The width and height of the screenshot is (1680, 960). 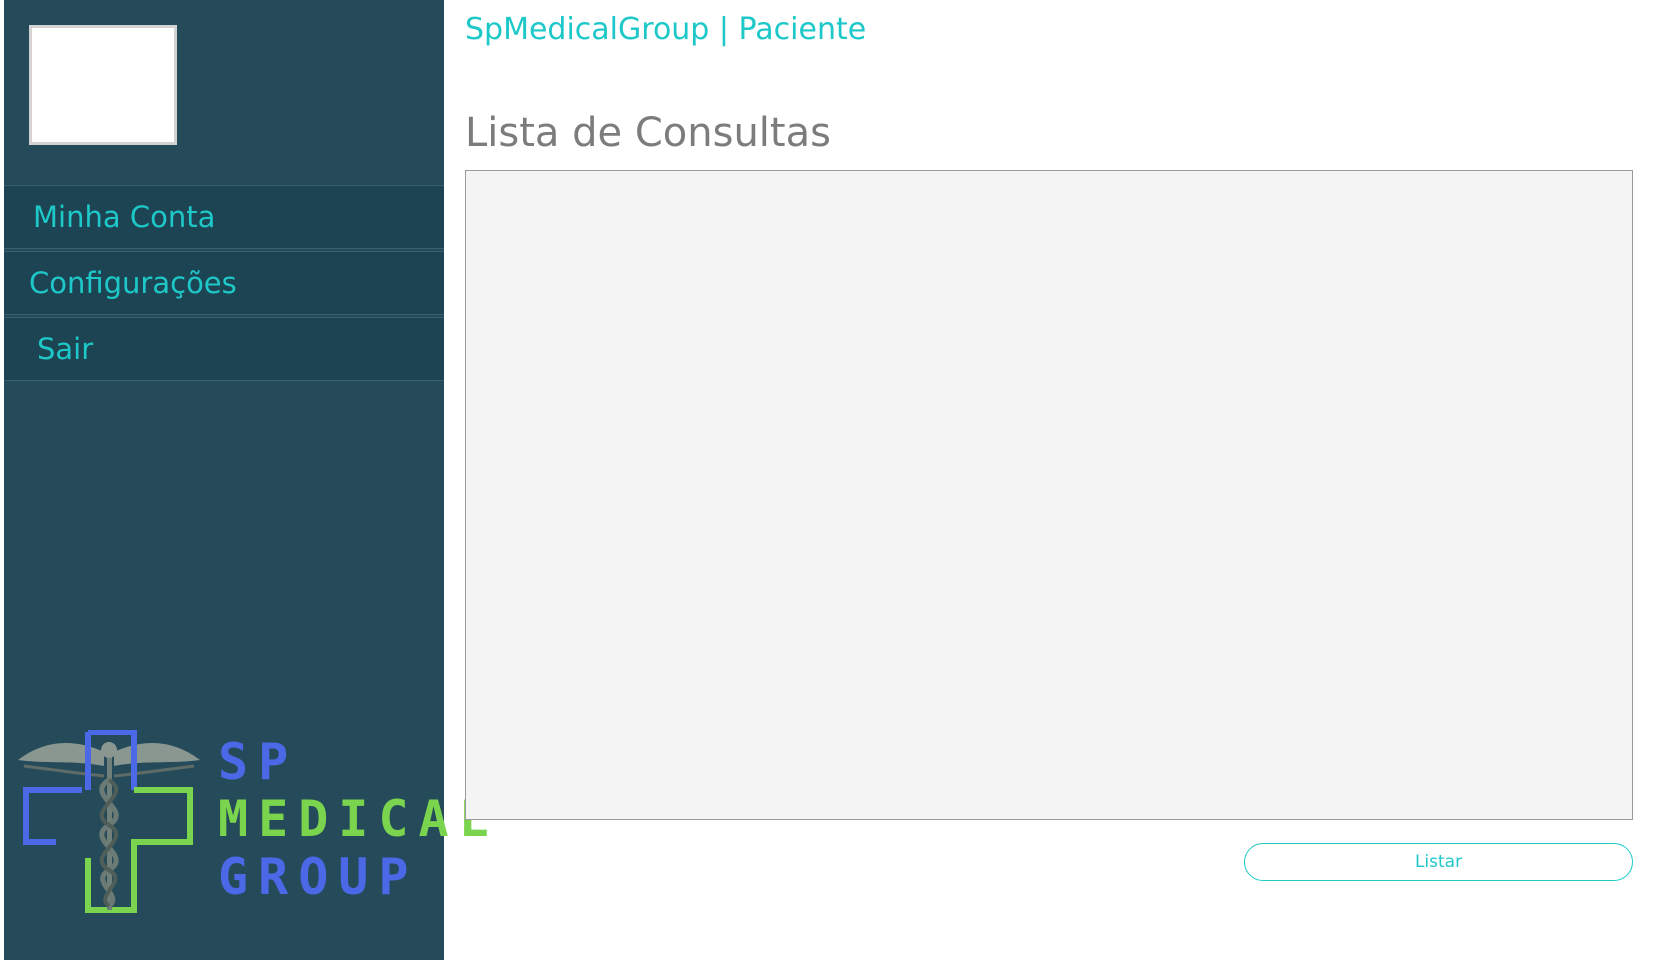 What do you see at coordinates (65, 349) in the screenshot?
I see `sidebar-item-label: Sair` at bounding box center [65, 349].